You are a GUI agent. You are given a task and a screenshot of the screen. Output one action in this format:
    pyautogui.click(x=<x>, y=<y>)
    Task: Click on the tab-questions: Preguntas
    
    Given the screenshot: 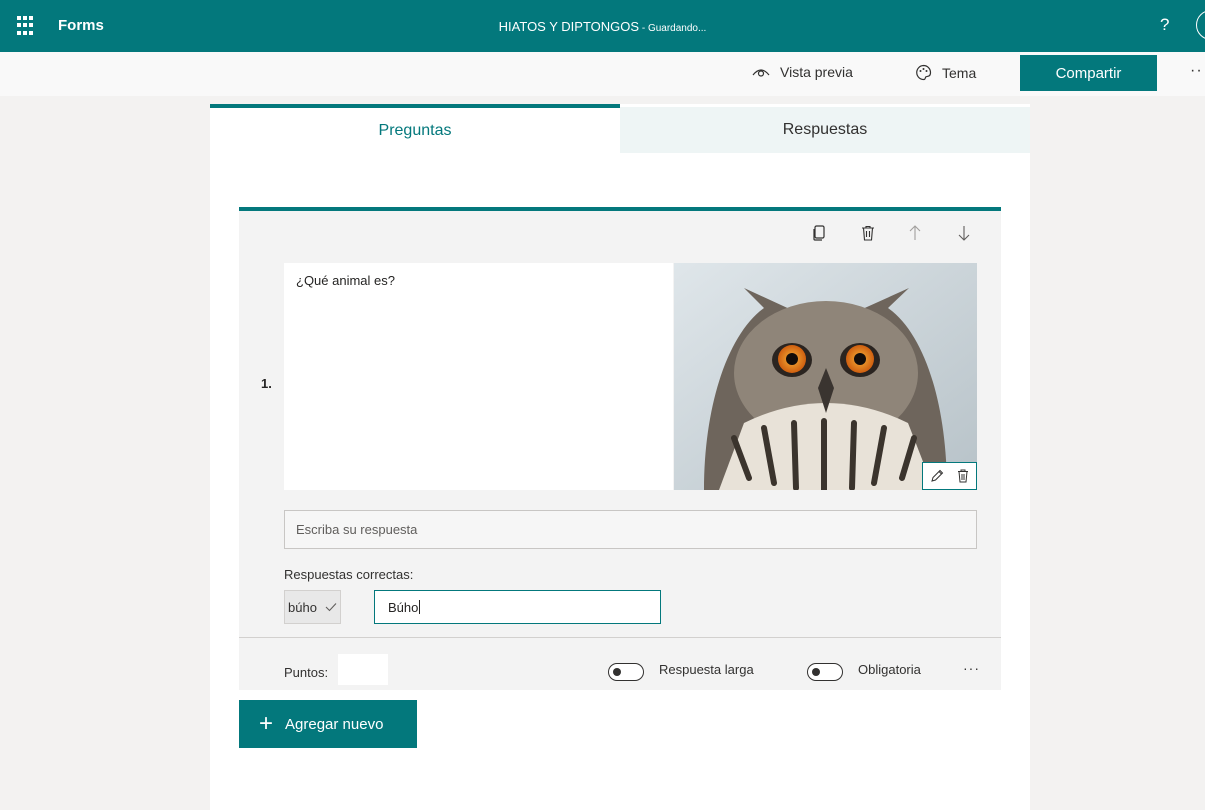 What is the action you would take?
    pyautogui.click(x=415, y=128)
    